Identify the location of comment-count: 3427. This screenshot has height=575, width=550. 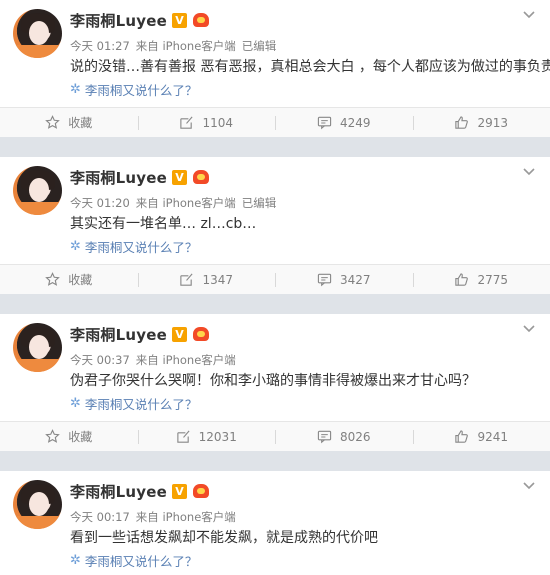
(355, 279).